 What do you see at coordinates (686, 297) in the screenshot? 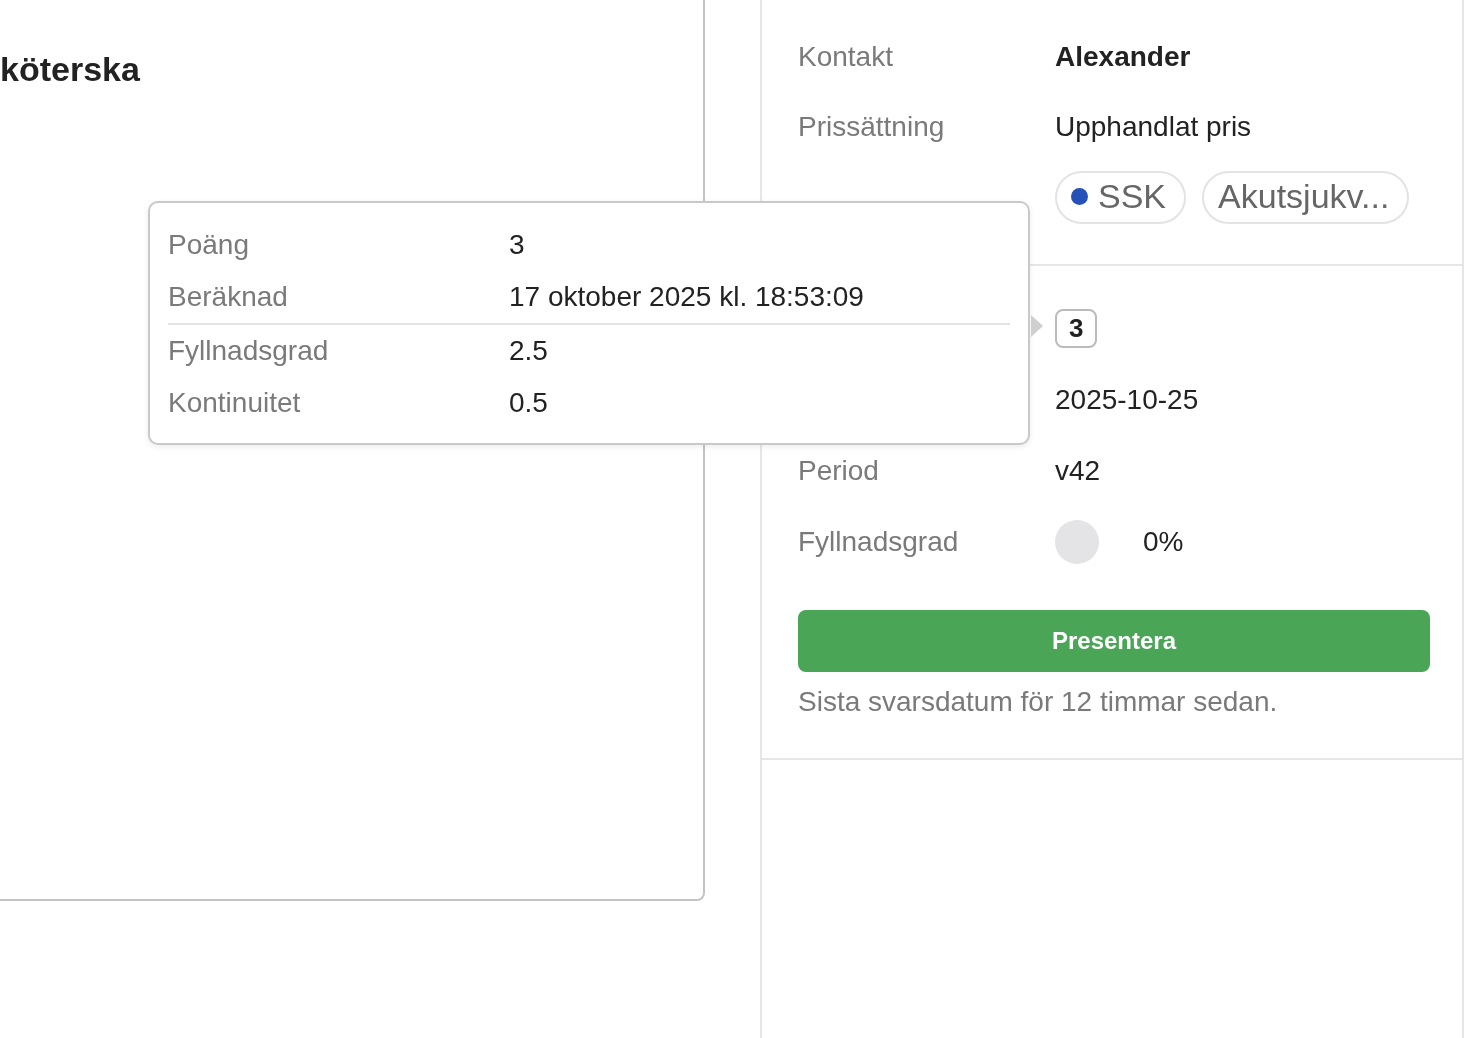
I see `tooltip-value: 17 oktober 2025 kl. 18:53:09` at bounding box center [686, 297].